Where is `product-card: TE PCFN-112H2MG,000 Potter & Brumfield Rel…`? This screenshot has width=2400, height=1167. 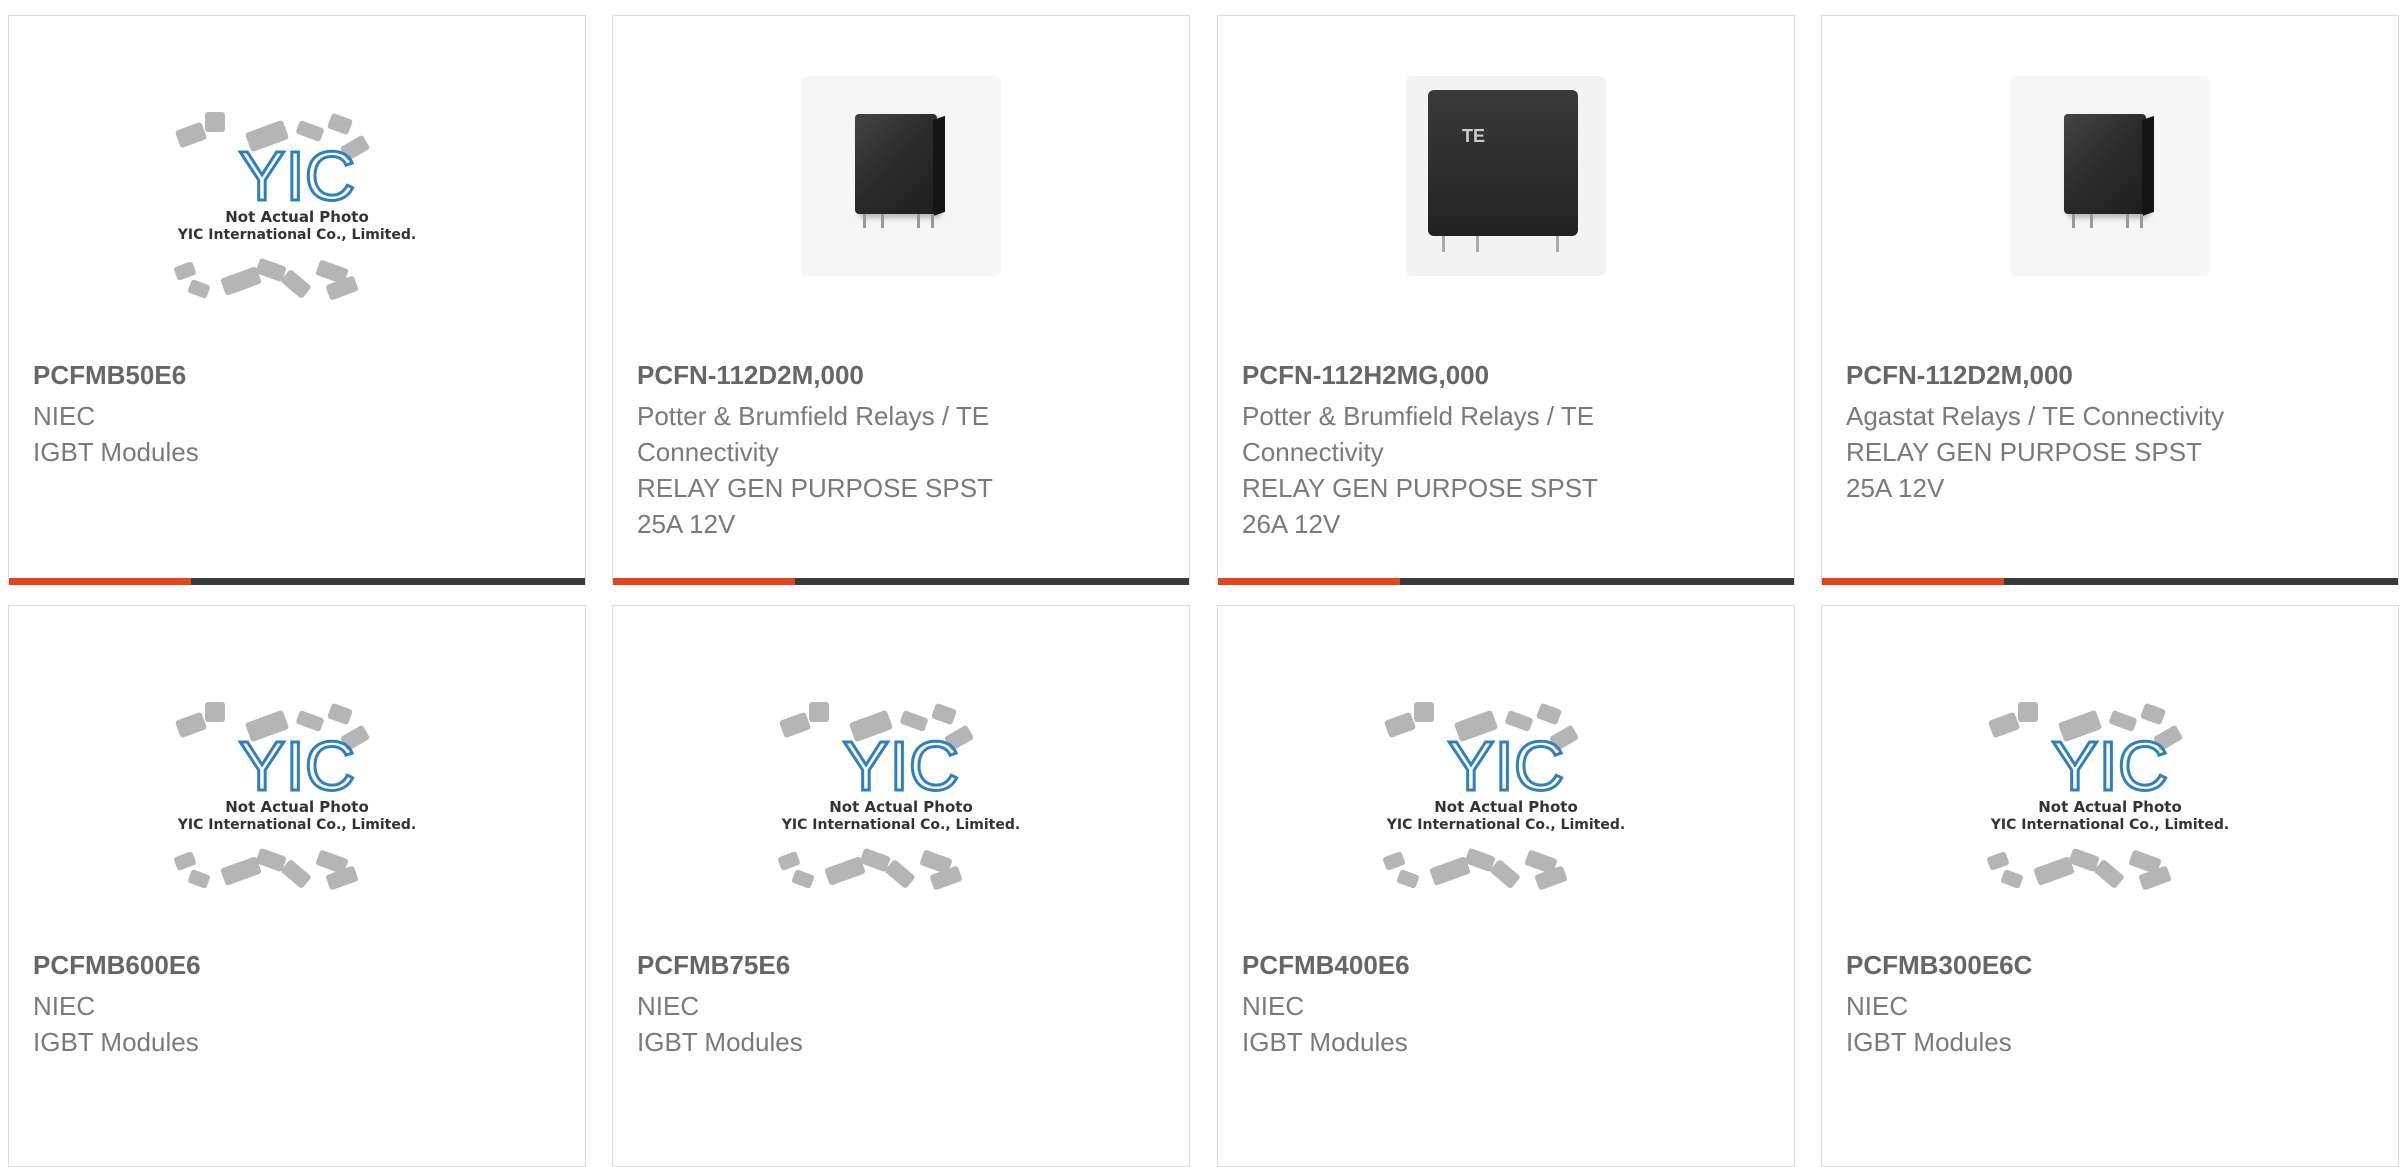
product-card: TE PCFN-112H2MG,000 Potter & Brumfield Rel… is located at coordinates (1506, 300).